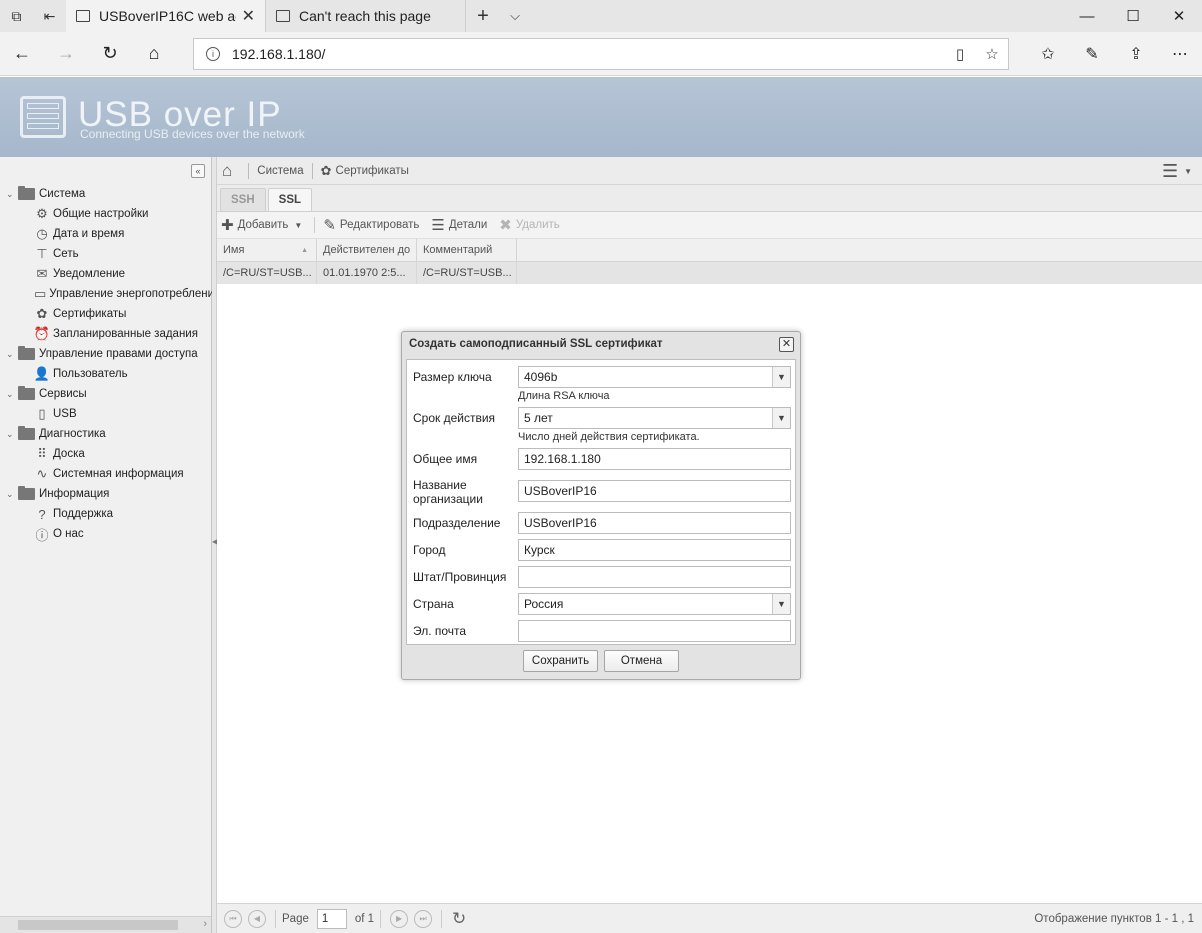  What do you see at coordinates (290, 199) in the screenshot?
I see `tab-ssl: SSL` at bounding box center [290, 199].